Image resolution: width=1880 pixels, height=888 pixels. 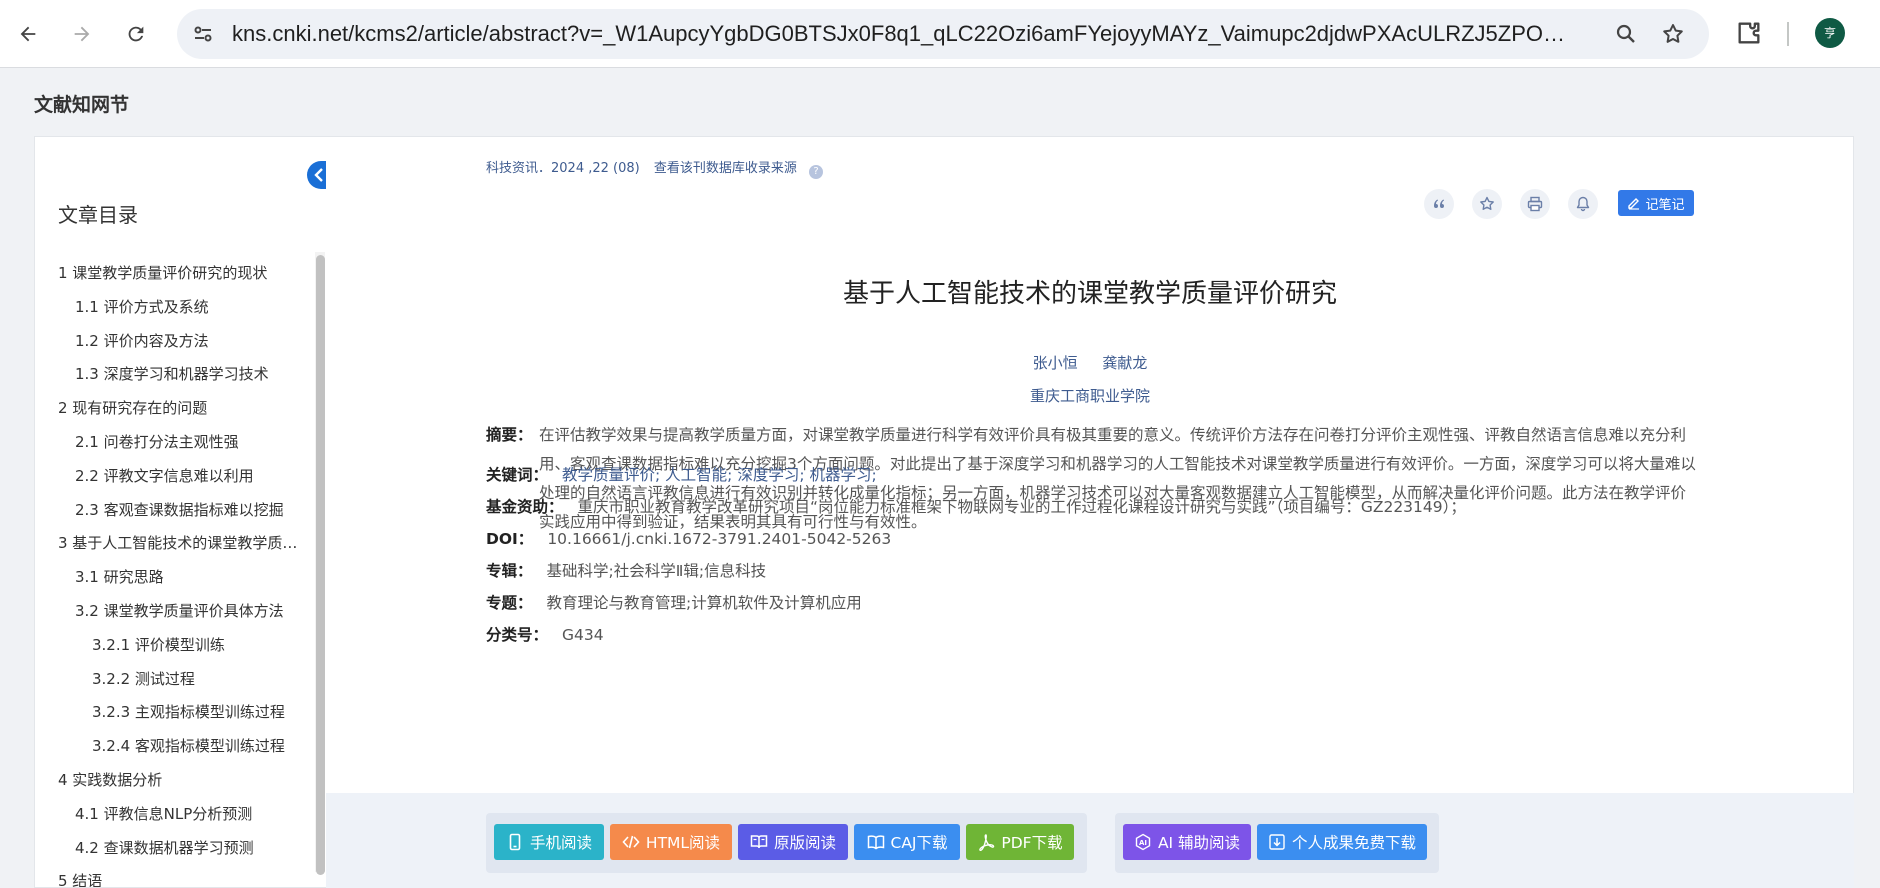 What do you see at coordinates (170, 511) in the screenshot?
I see `toc-item: 2.3 客观查课数据指标难以挖掘` at bounding box center [170, 511].